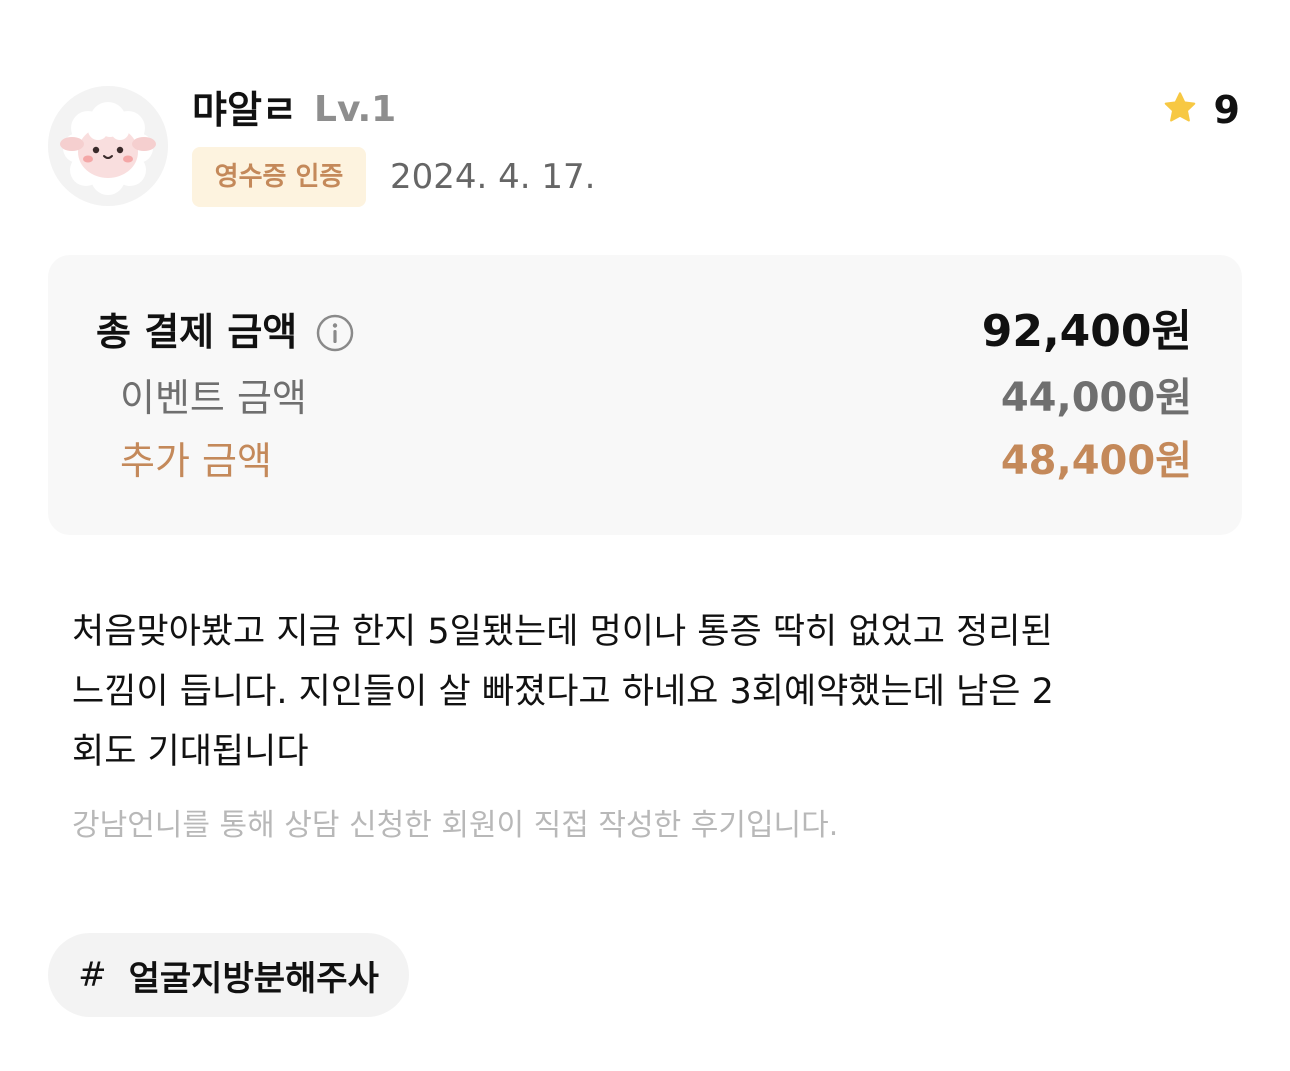 The height and width of the screenshot is (1071, 1290). What do you see at coordinates (197, 332) in the screenshot?
I see `total-price-label: 총 결제 금액` at bounding box center [197, 332].